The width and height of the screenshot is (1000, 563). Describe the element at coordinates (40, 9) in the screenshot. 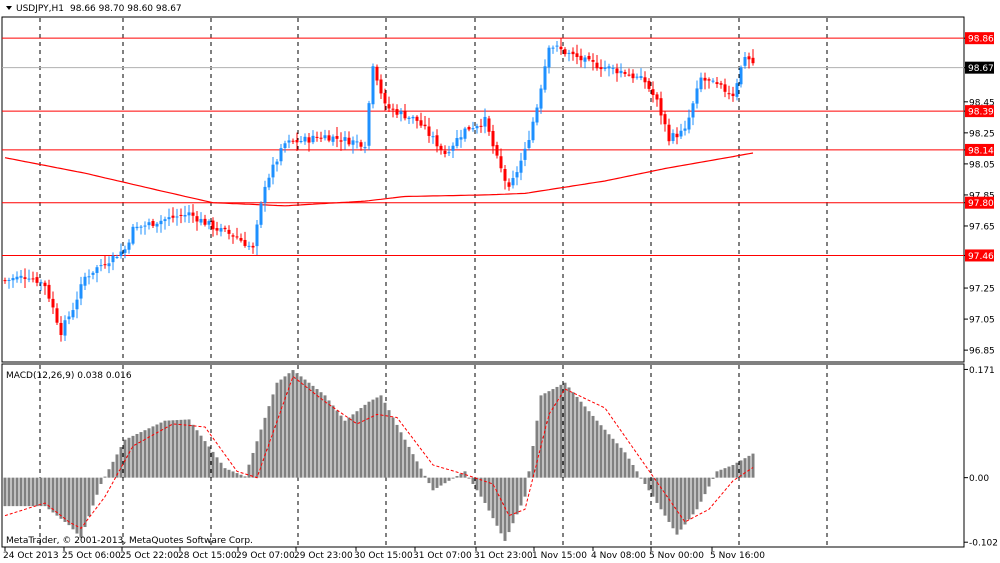

I see `symbol-label: USDJPY,H1` at that location.